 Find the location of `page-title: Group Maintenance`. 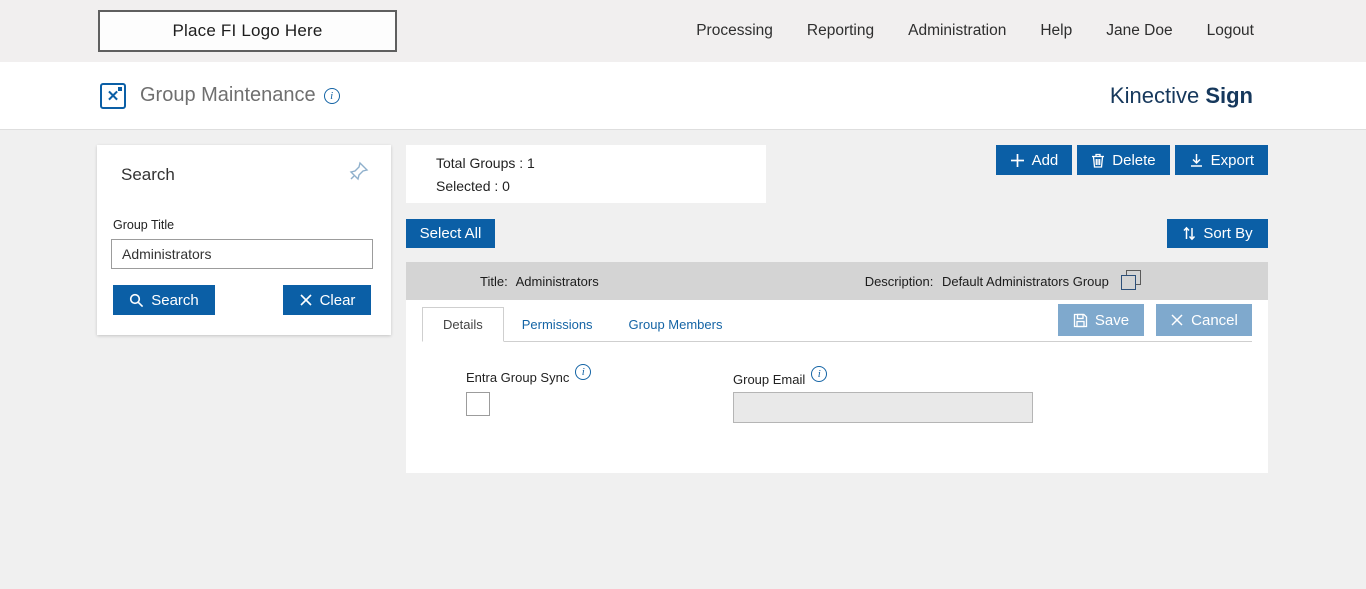

page-title: Group Maintenance is located at coordinates (228, 95).